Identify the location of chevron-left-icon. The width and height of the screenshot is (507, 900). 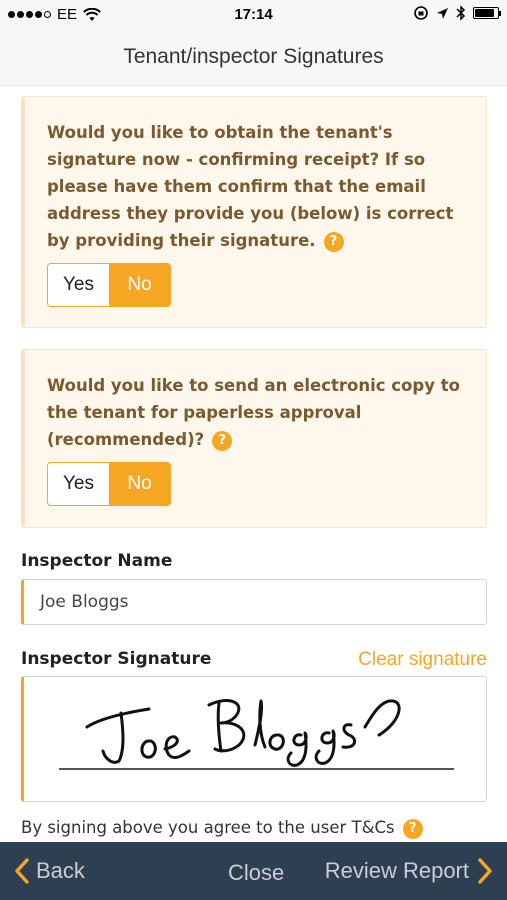
(22, 871).